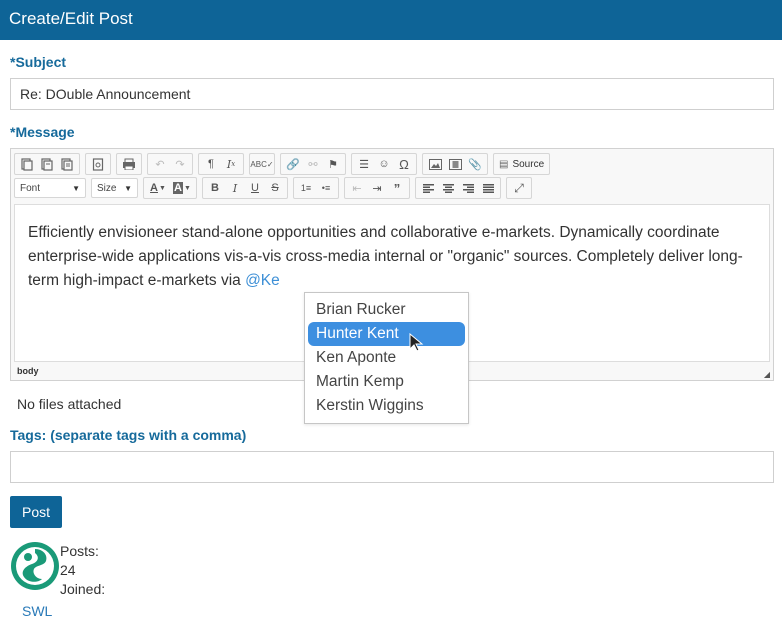 The width and height of the screenshot is (782, 619). Describe the element at coordinates (158, 188) in the screenshot. I see `text-color-icon: A ▼` at that location.